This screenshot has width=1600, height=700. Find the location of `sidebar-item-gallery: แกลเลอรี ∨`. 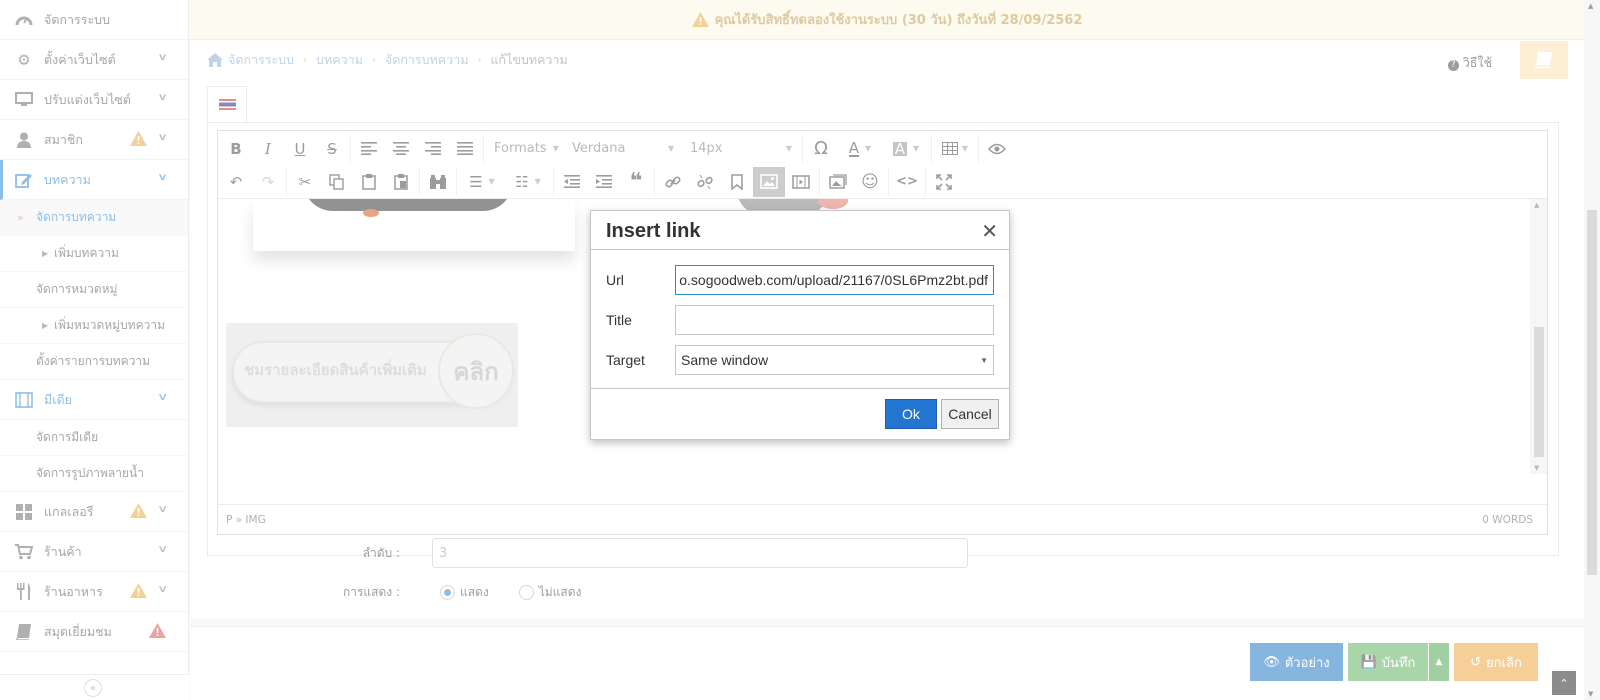

sidebar-item-gallery: แกลเลอรี ∨ is located at coordinates (94, 512).